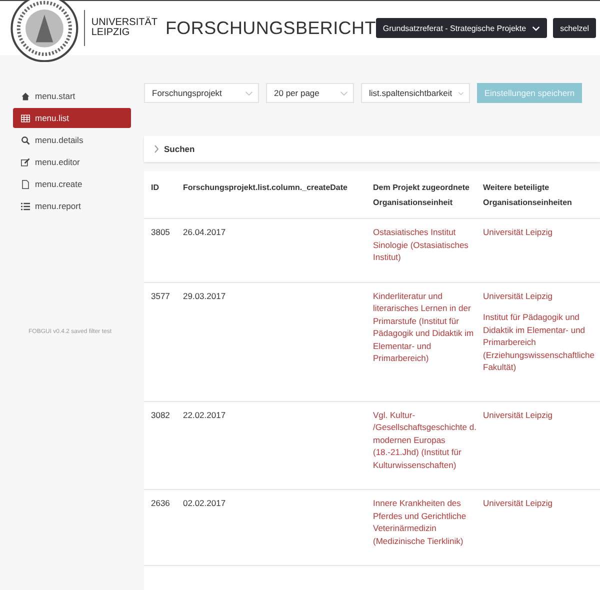 This screenshot has height=590, width=600. I want to click on unit-link: Innere Krankheiten des Pferdes und Gerichtliche Veterinärmedizin (Medizinische Tierklinik), so click(426, 522).